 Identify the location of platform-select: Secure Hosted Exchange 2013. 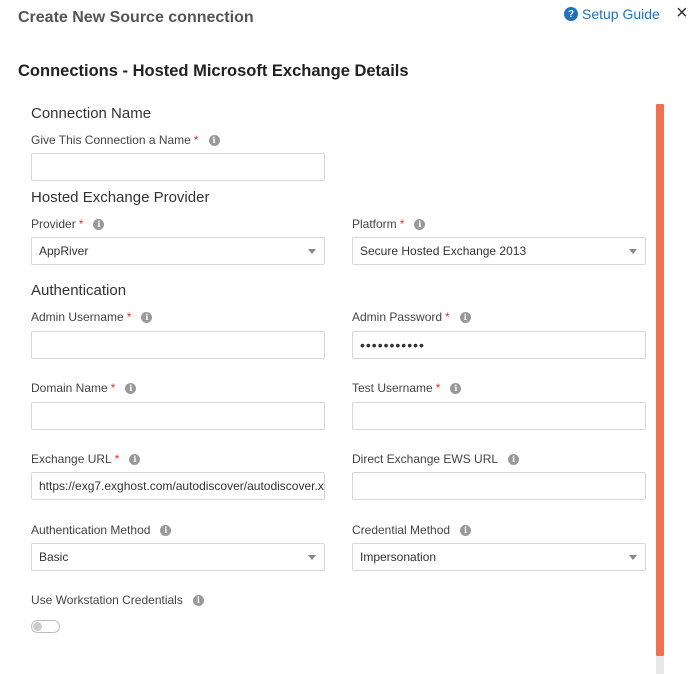
(499, 251).